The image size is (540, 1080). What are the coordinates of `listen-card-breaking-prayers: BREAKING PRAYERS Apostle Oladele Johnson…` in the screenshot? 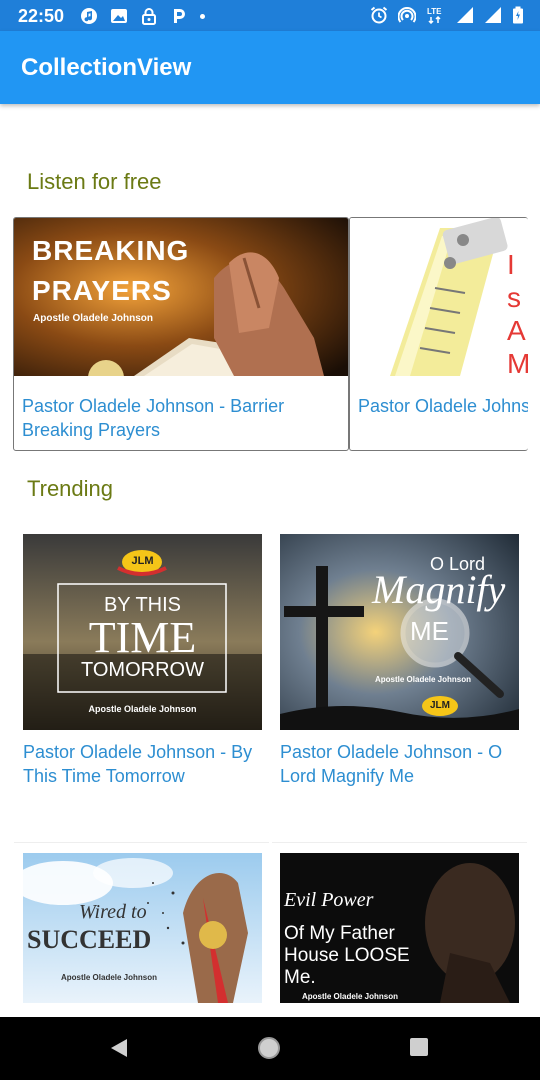 It's located at (181, 334).